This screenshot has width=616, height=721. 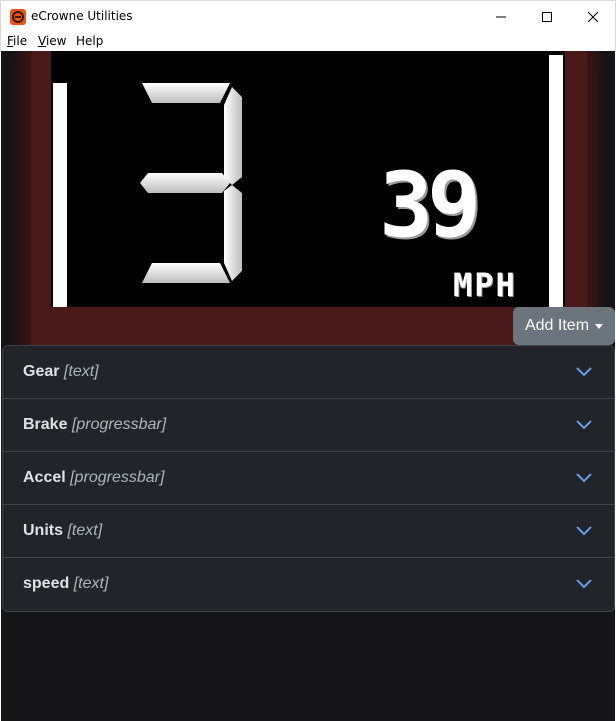 I want to click on add-item-label: Add Item, so click(x=557, y=325).